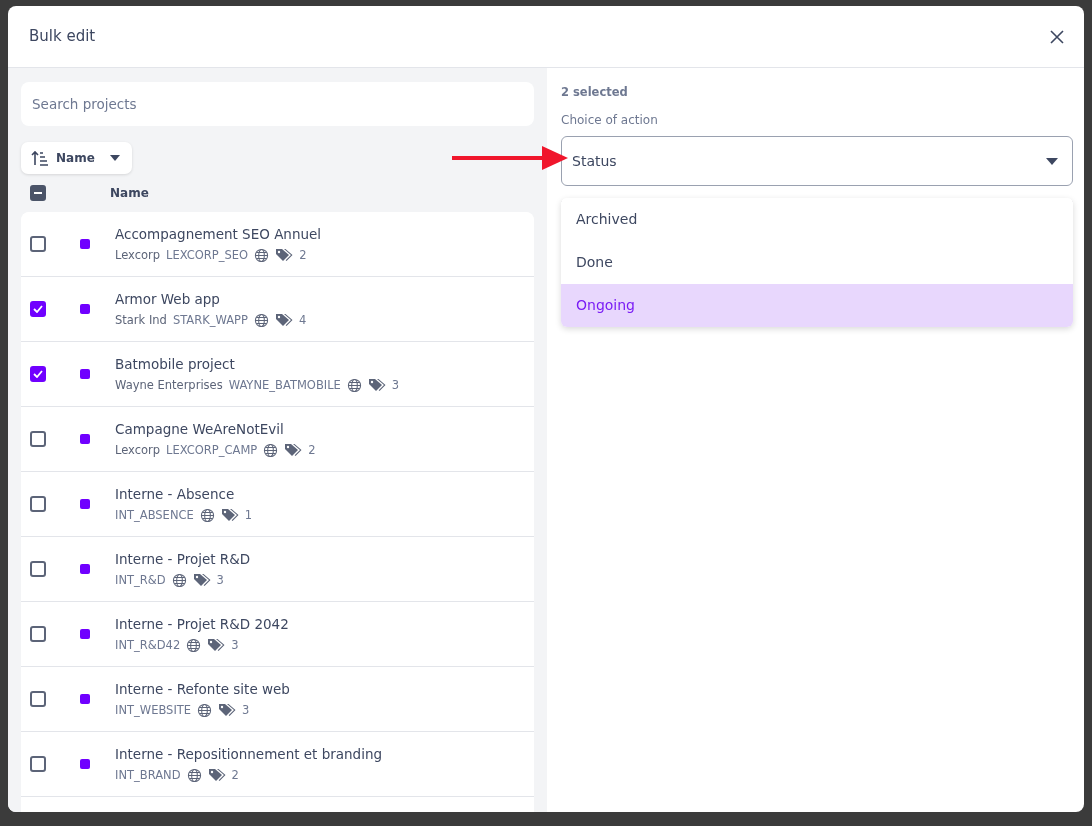  I want to click on sort-button: Name, so click(76, 158).